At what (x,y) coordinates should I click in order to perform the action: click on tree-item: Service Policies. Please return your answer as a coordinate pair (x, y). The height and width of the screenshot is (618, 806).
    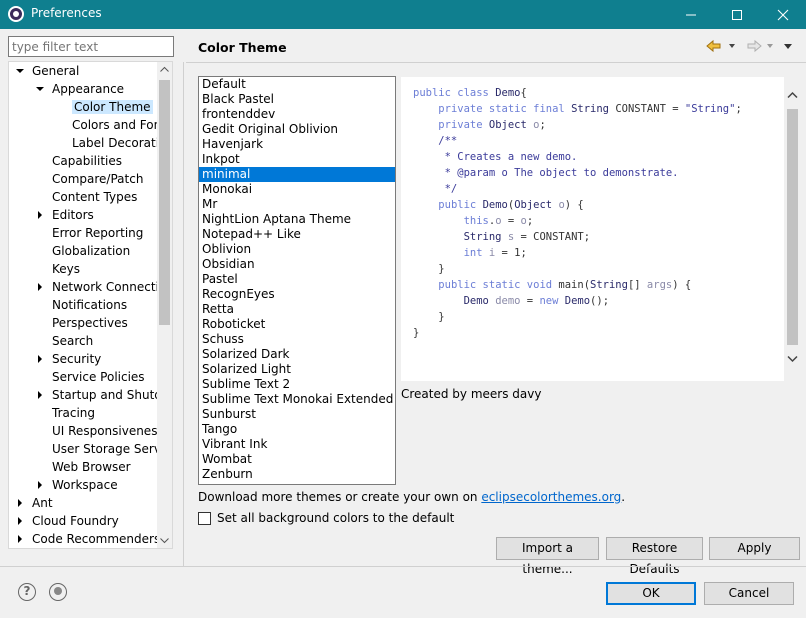
    Looking at the image, I should click on (90, 377).